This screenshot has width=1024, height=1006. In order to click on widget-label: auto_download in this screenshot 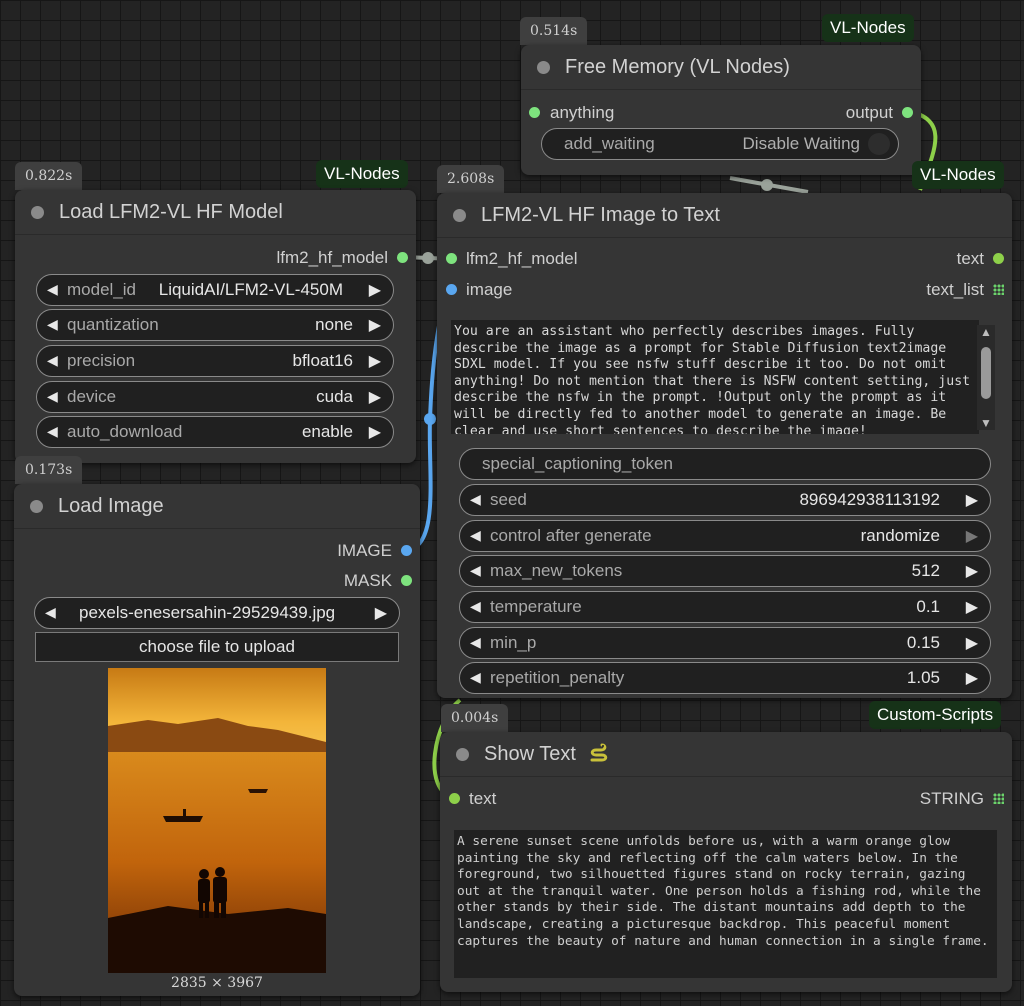, I will do `click(125, 431)`.